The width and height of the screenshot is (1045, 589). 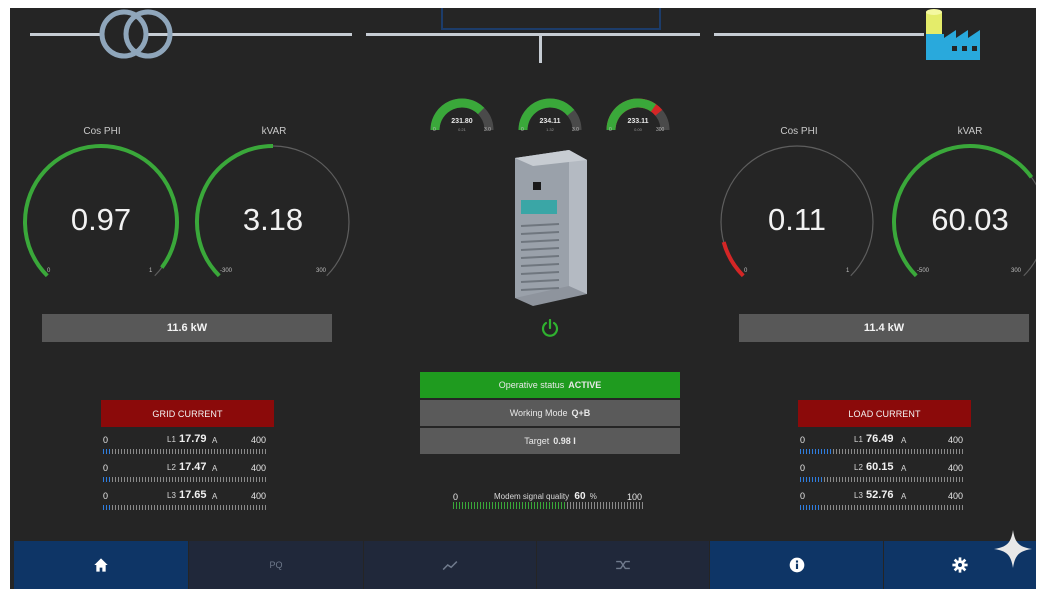 What do you see at coordinates (551, 19) in the screenshot?
I see `center-top-panel` at bounding box center [551, 19].